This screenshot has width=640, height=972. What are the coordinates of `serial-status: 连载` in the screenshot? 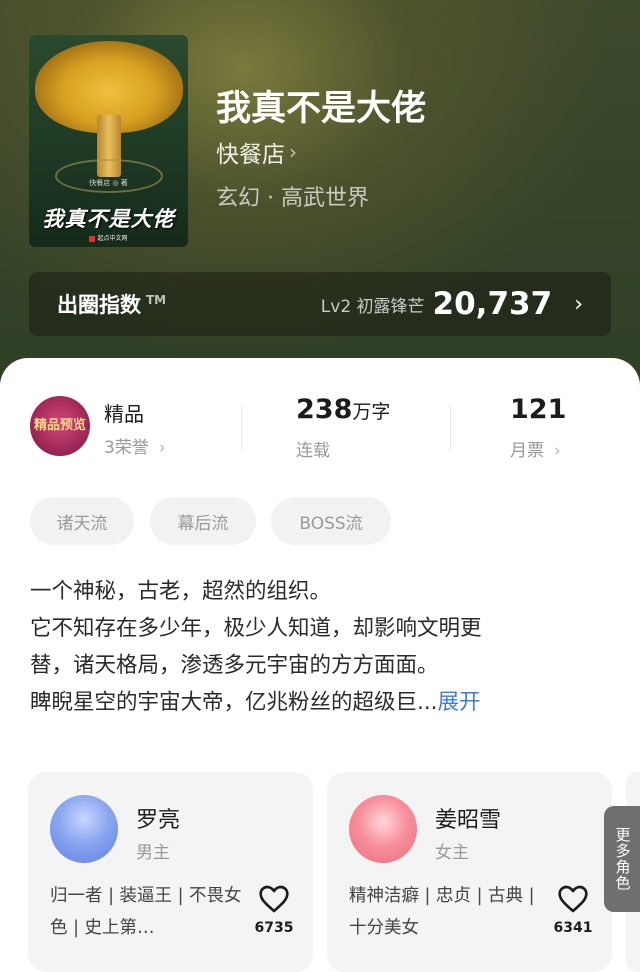 It's located at (313, 451).